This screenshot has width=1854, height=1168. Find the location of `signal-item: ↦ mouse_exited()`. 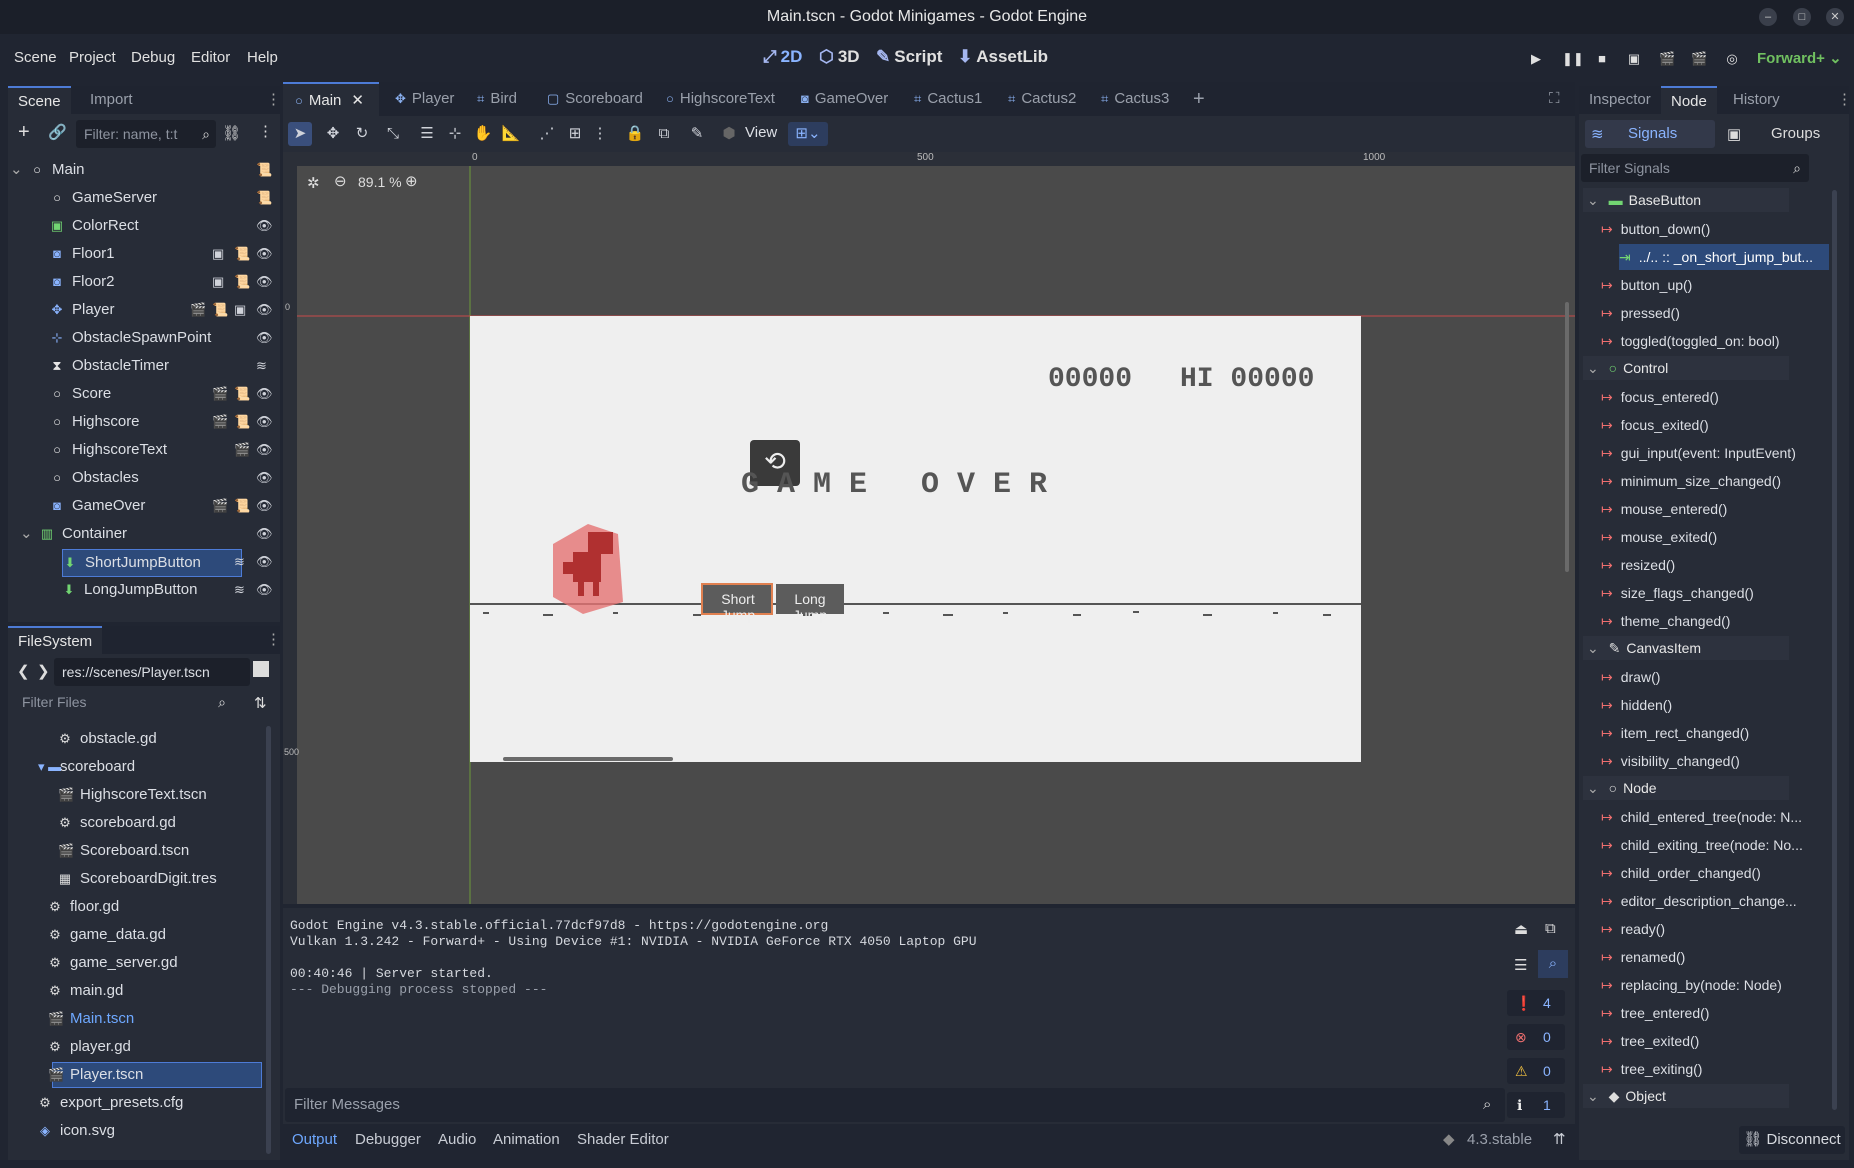

signal-item: ↦ mouse_exited() is located at coordinates (1715, 537).